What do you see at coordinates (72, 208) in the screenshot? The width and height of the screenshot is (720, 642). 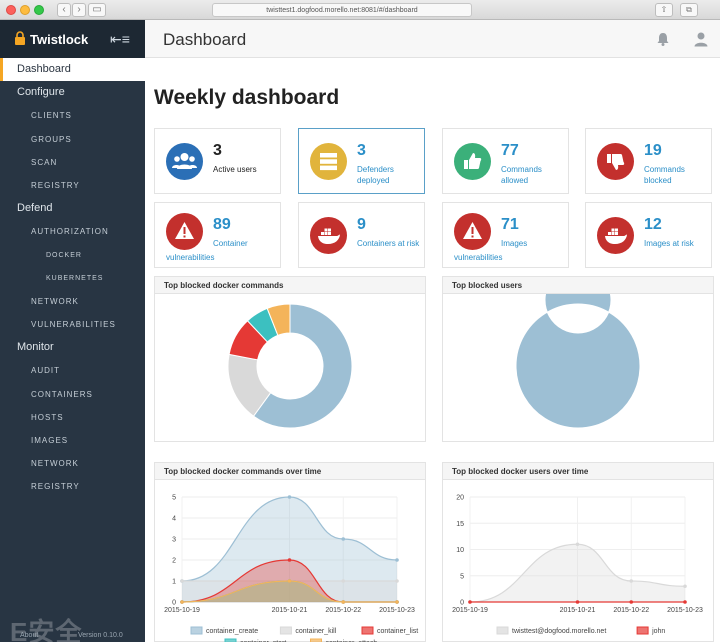 I see `sidebar-item-defend: Defend` at bounding box center [72, 208].